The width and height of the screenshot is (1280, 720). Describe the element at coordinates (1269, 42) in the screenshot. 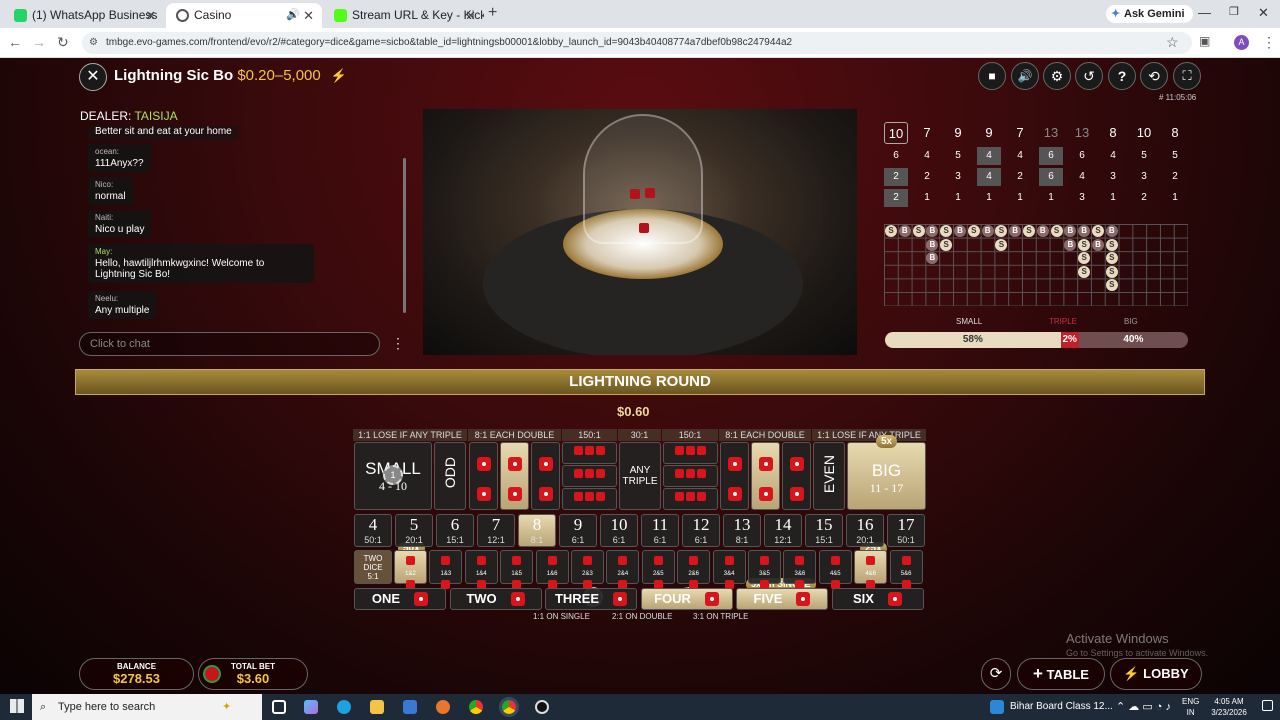

I see `menu-dots-icon: ⋮` at that location.